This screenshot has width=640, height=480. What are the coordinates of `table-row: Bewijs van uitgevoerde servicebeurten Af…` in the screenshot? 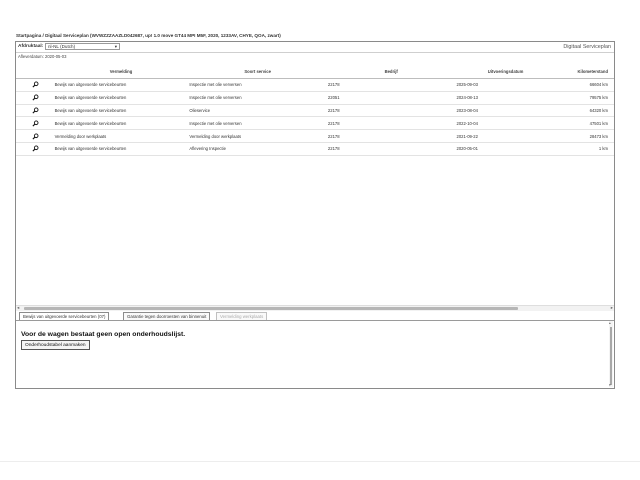 It's located at (315, 149).